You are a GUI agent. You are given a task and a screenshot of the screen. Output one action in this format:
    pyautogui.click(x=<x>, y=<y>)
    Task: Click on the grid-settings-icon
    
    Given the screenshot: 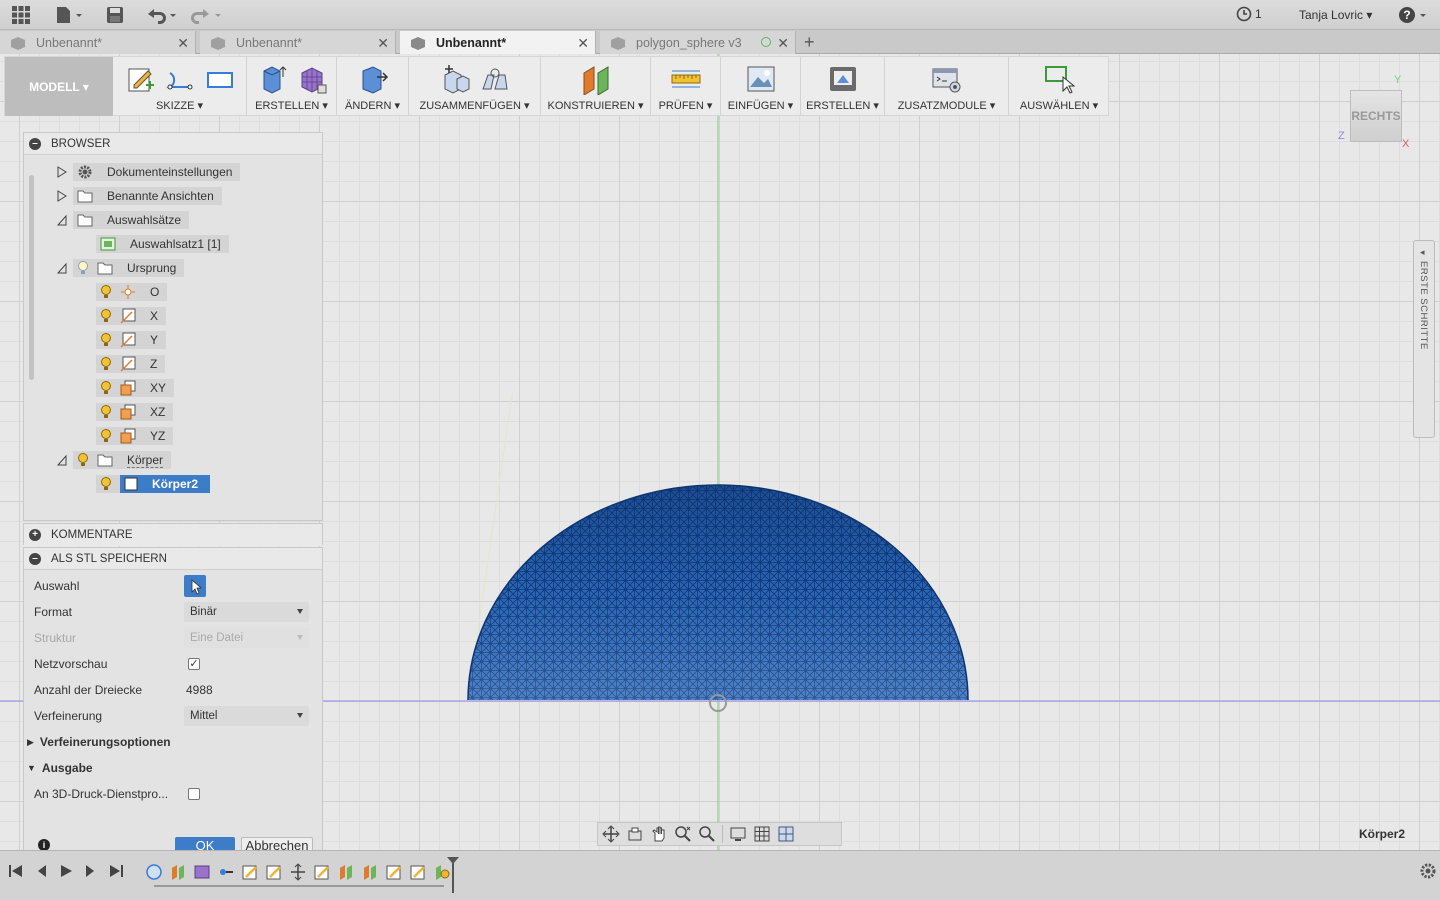 What is the action you would take?
    pyautogui.click(x=762, y=834)
    